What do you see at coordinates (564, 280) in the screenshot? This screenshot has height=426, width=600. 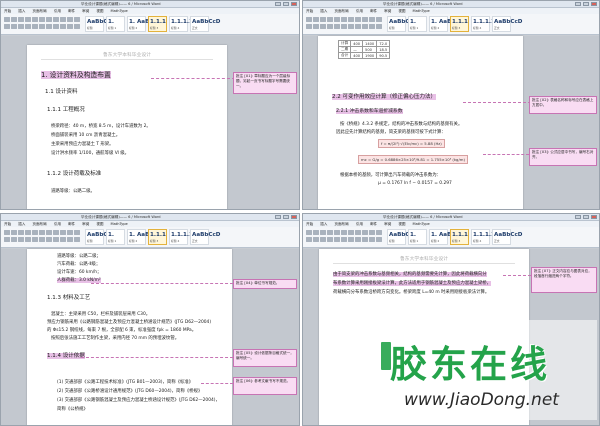 I see `review-comment: 批注 [X7]: 正文内容应与图表对应，段落首行缩进两个字符。` at bounding box center [564, 280].